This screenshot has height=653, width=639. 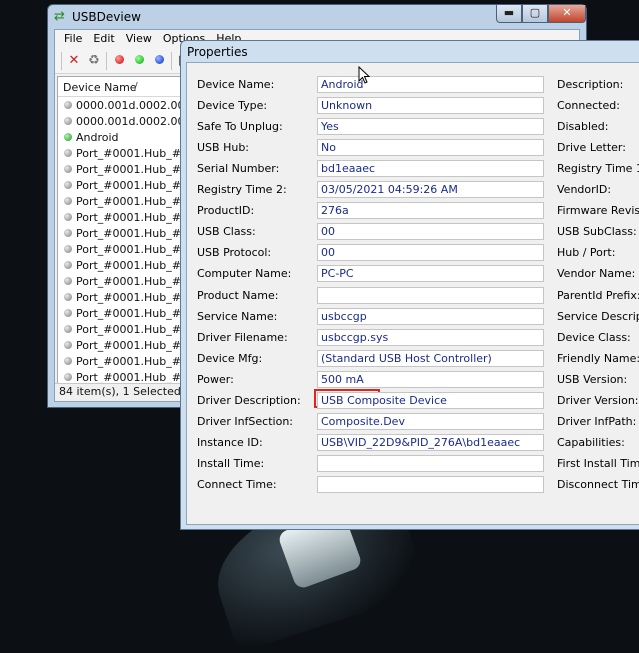 I want to click on property-label: Device Mfg:, so click(x=230, y=358).